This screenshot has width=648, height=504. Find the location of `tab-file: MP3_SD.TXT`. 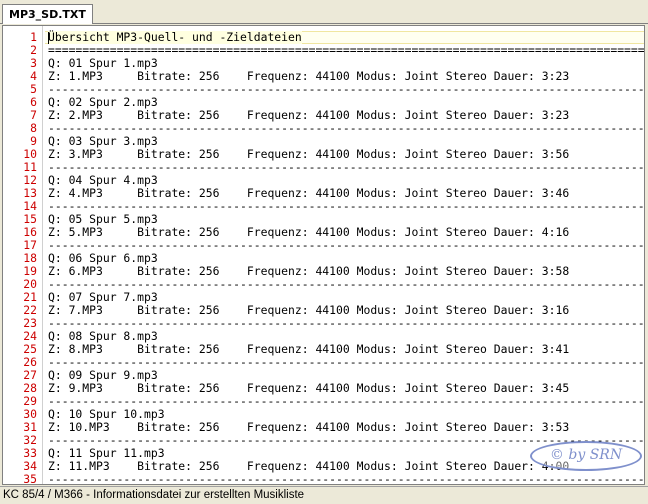

tab-file: MP3_SD.TXT is located at coordinates (47, 14).